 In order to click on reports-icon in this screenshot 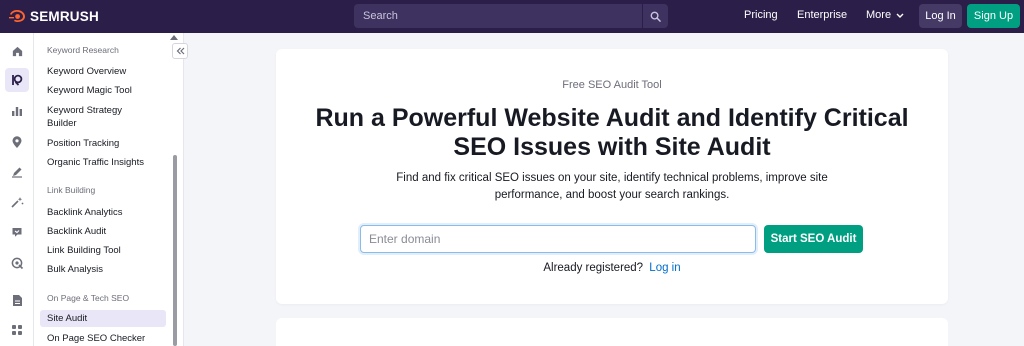, I will do `click(17, 300)`.